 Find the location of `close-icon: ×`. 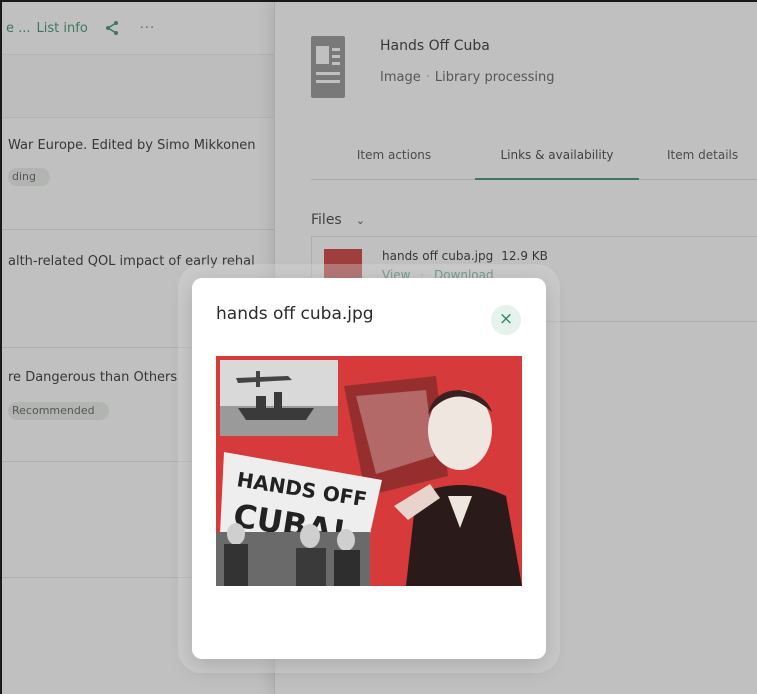

close-icon: × is located at coordinates (506, 320).